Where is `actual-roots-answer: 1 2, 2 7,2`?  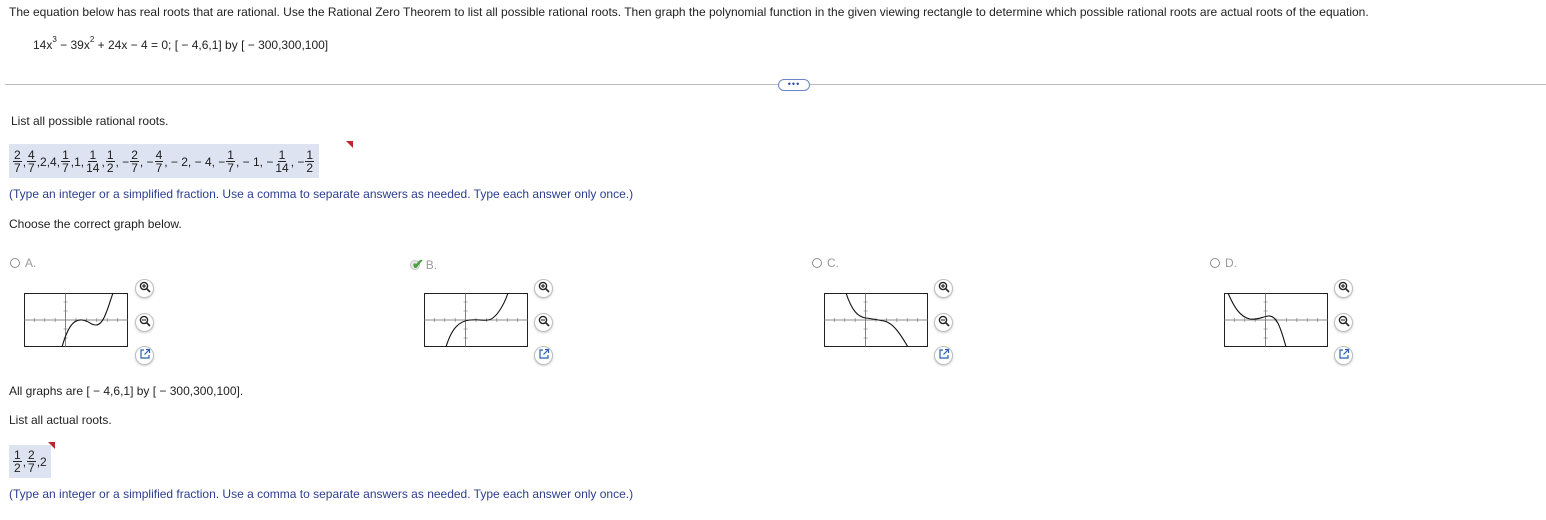
actual-roots-answer: 1 2, 2 7,2 is located at coordinates (30, 461).